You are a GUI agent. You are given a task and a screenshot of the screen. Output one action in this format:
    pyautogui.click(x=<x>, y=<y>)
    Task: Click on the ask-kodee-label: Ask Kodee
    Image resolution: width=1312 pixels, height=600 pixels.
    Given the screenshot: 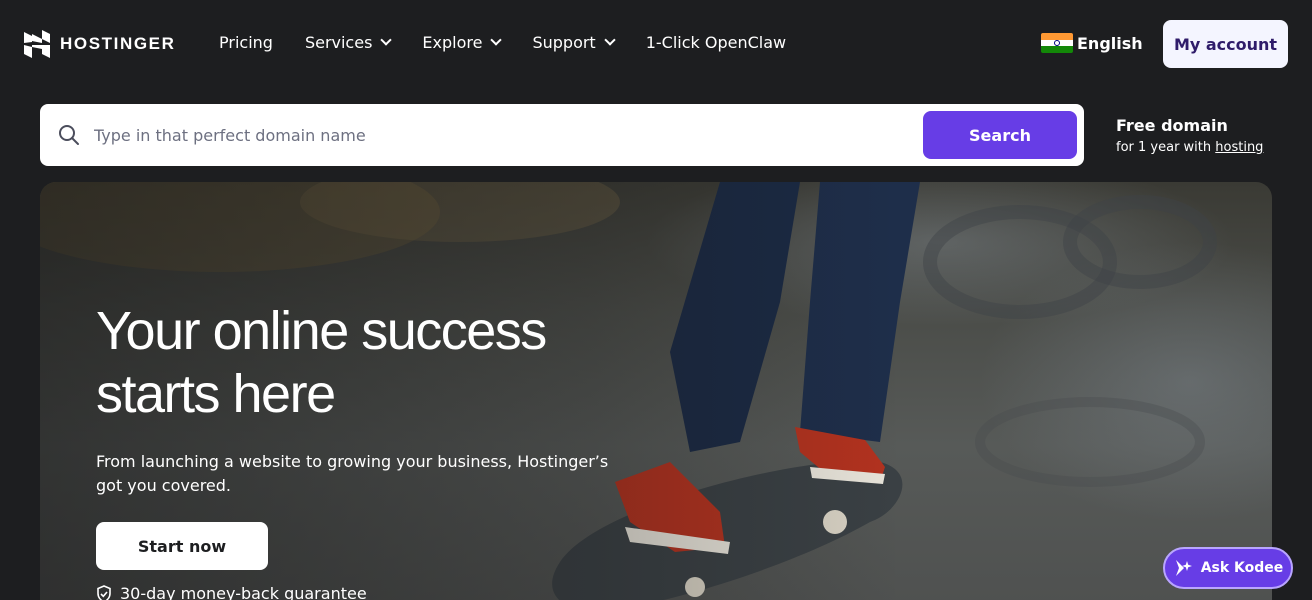 What is the action you would take?
    pyautogui.click(x=1242, y=568)
    